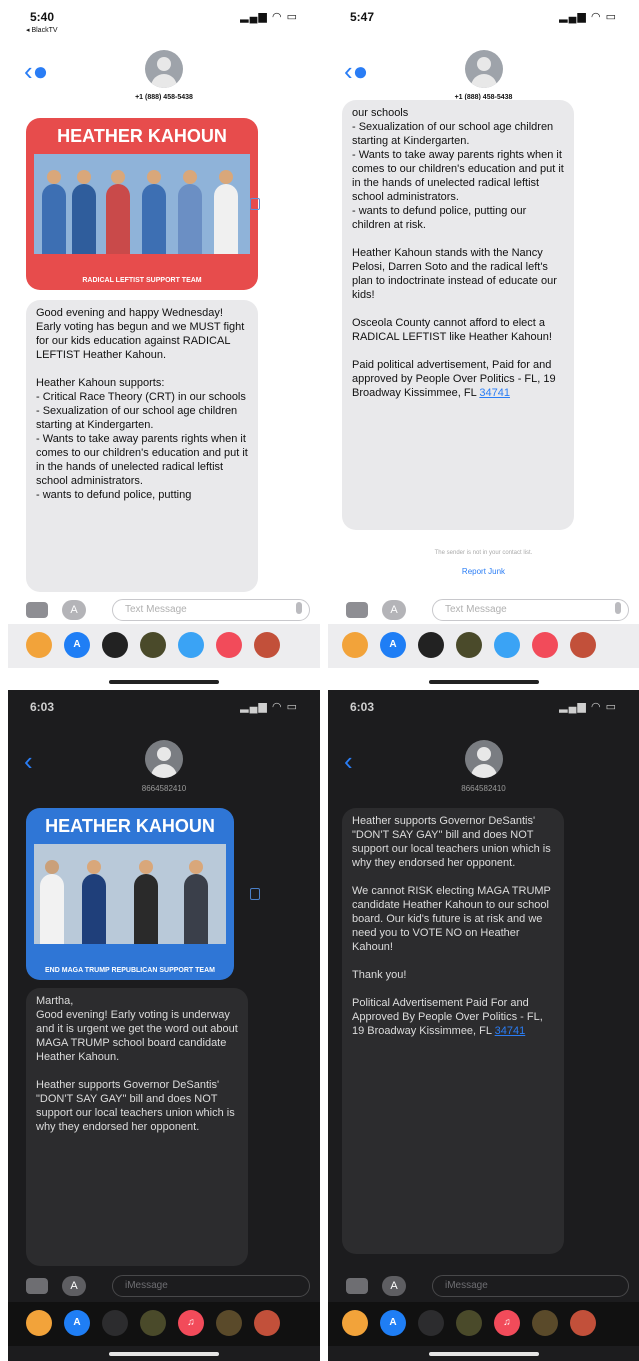 The height and width of the screenshot is (1361, 639). What do you see at coordinates (483, 553) in the screenshot?
I see `unknown-sender-note: The sender is not in your contact list.` at bounding box center [483, 553].